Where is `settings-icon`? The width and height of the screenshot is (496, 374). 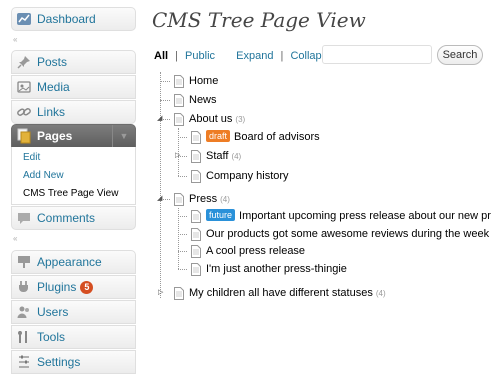 settings-icon is located at coordinates (24, 361).